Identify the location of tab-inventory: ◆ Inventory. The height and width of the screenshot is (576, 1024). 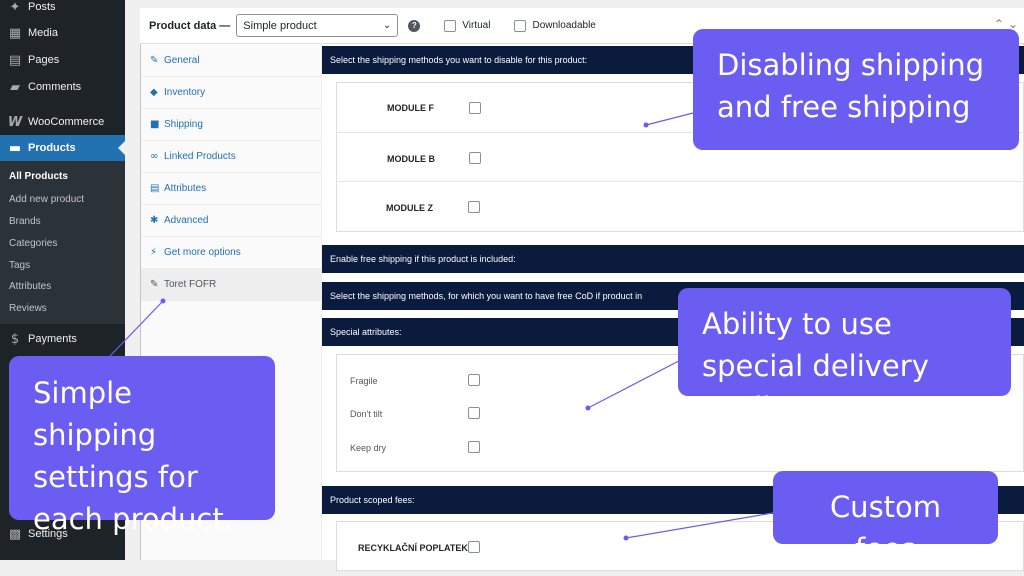
(231, 93).